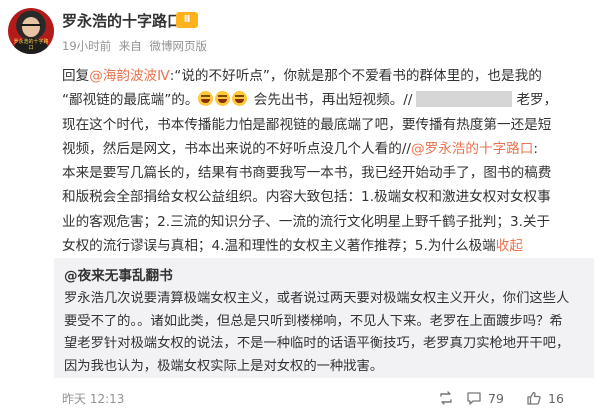 The width and height of the screenshot is (600, 413). I want to click on avatar: 罗永浩的十字路口, so click(31, 31).